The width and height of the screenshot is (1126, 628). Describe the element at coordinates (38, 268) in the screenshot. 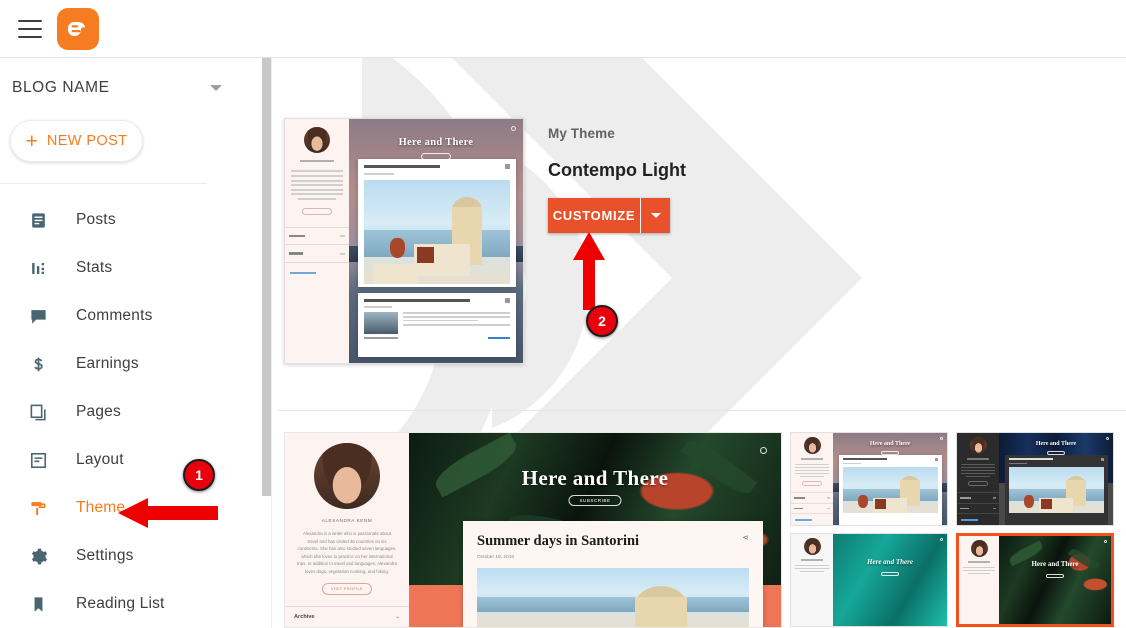

I see `bar-chart-icon` at that location.